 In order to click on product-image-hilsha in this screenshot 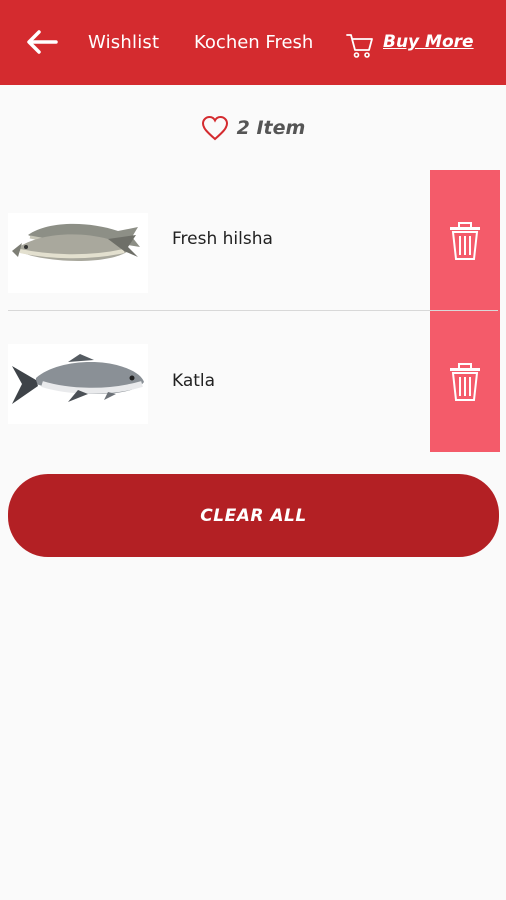, I will do `click(78, 253)`.